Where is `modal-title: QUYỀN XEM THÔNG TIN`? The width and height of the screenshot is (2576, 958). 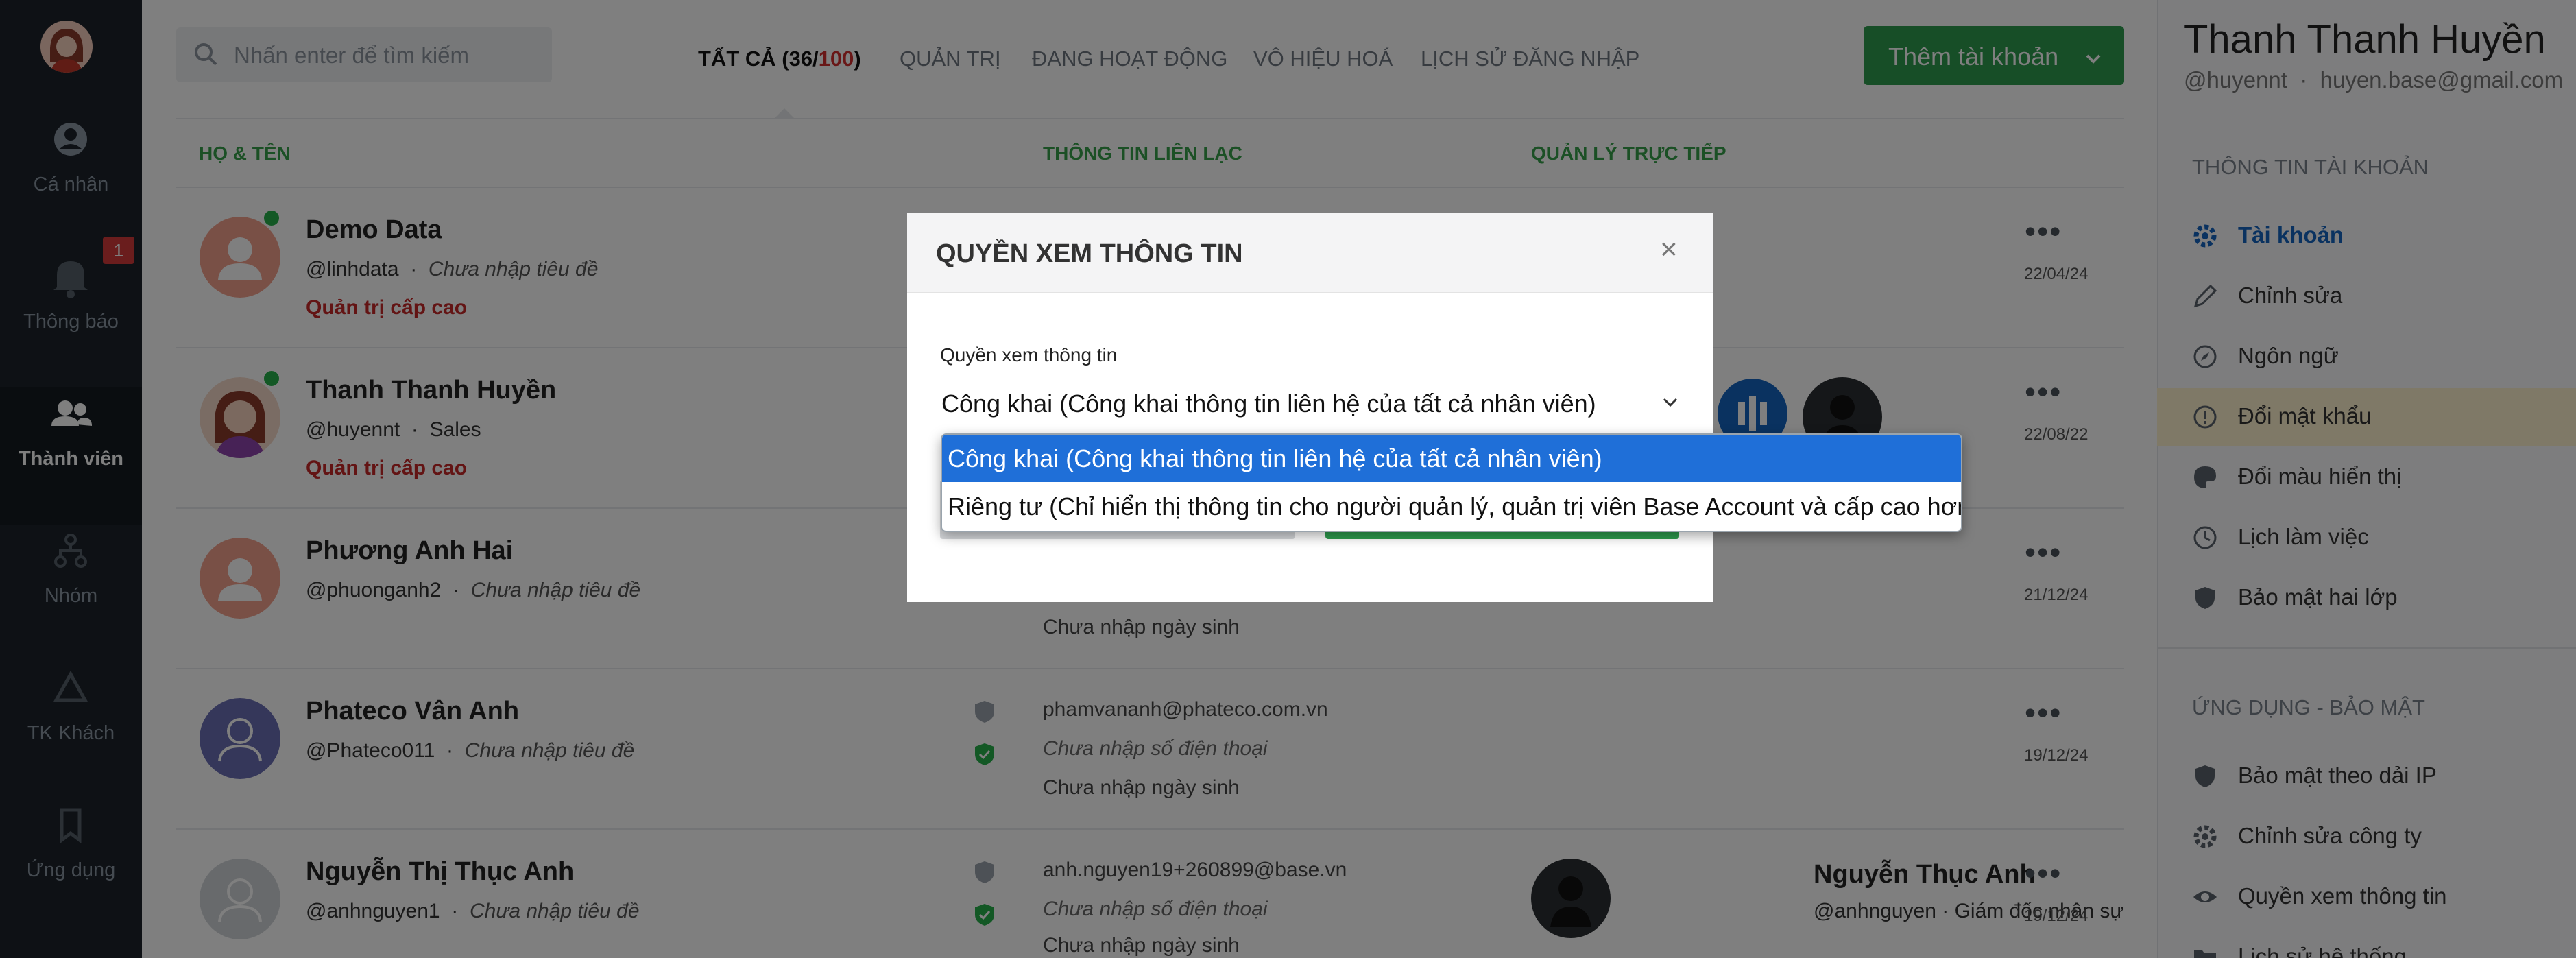
modal-title: QUYỀN XEM THÔNG TIN is located at coordinates (1090, 253).